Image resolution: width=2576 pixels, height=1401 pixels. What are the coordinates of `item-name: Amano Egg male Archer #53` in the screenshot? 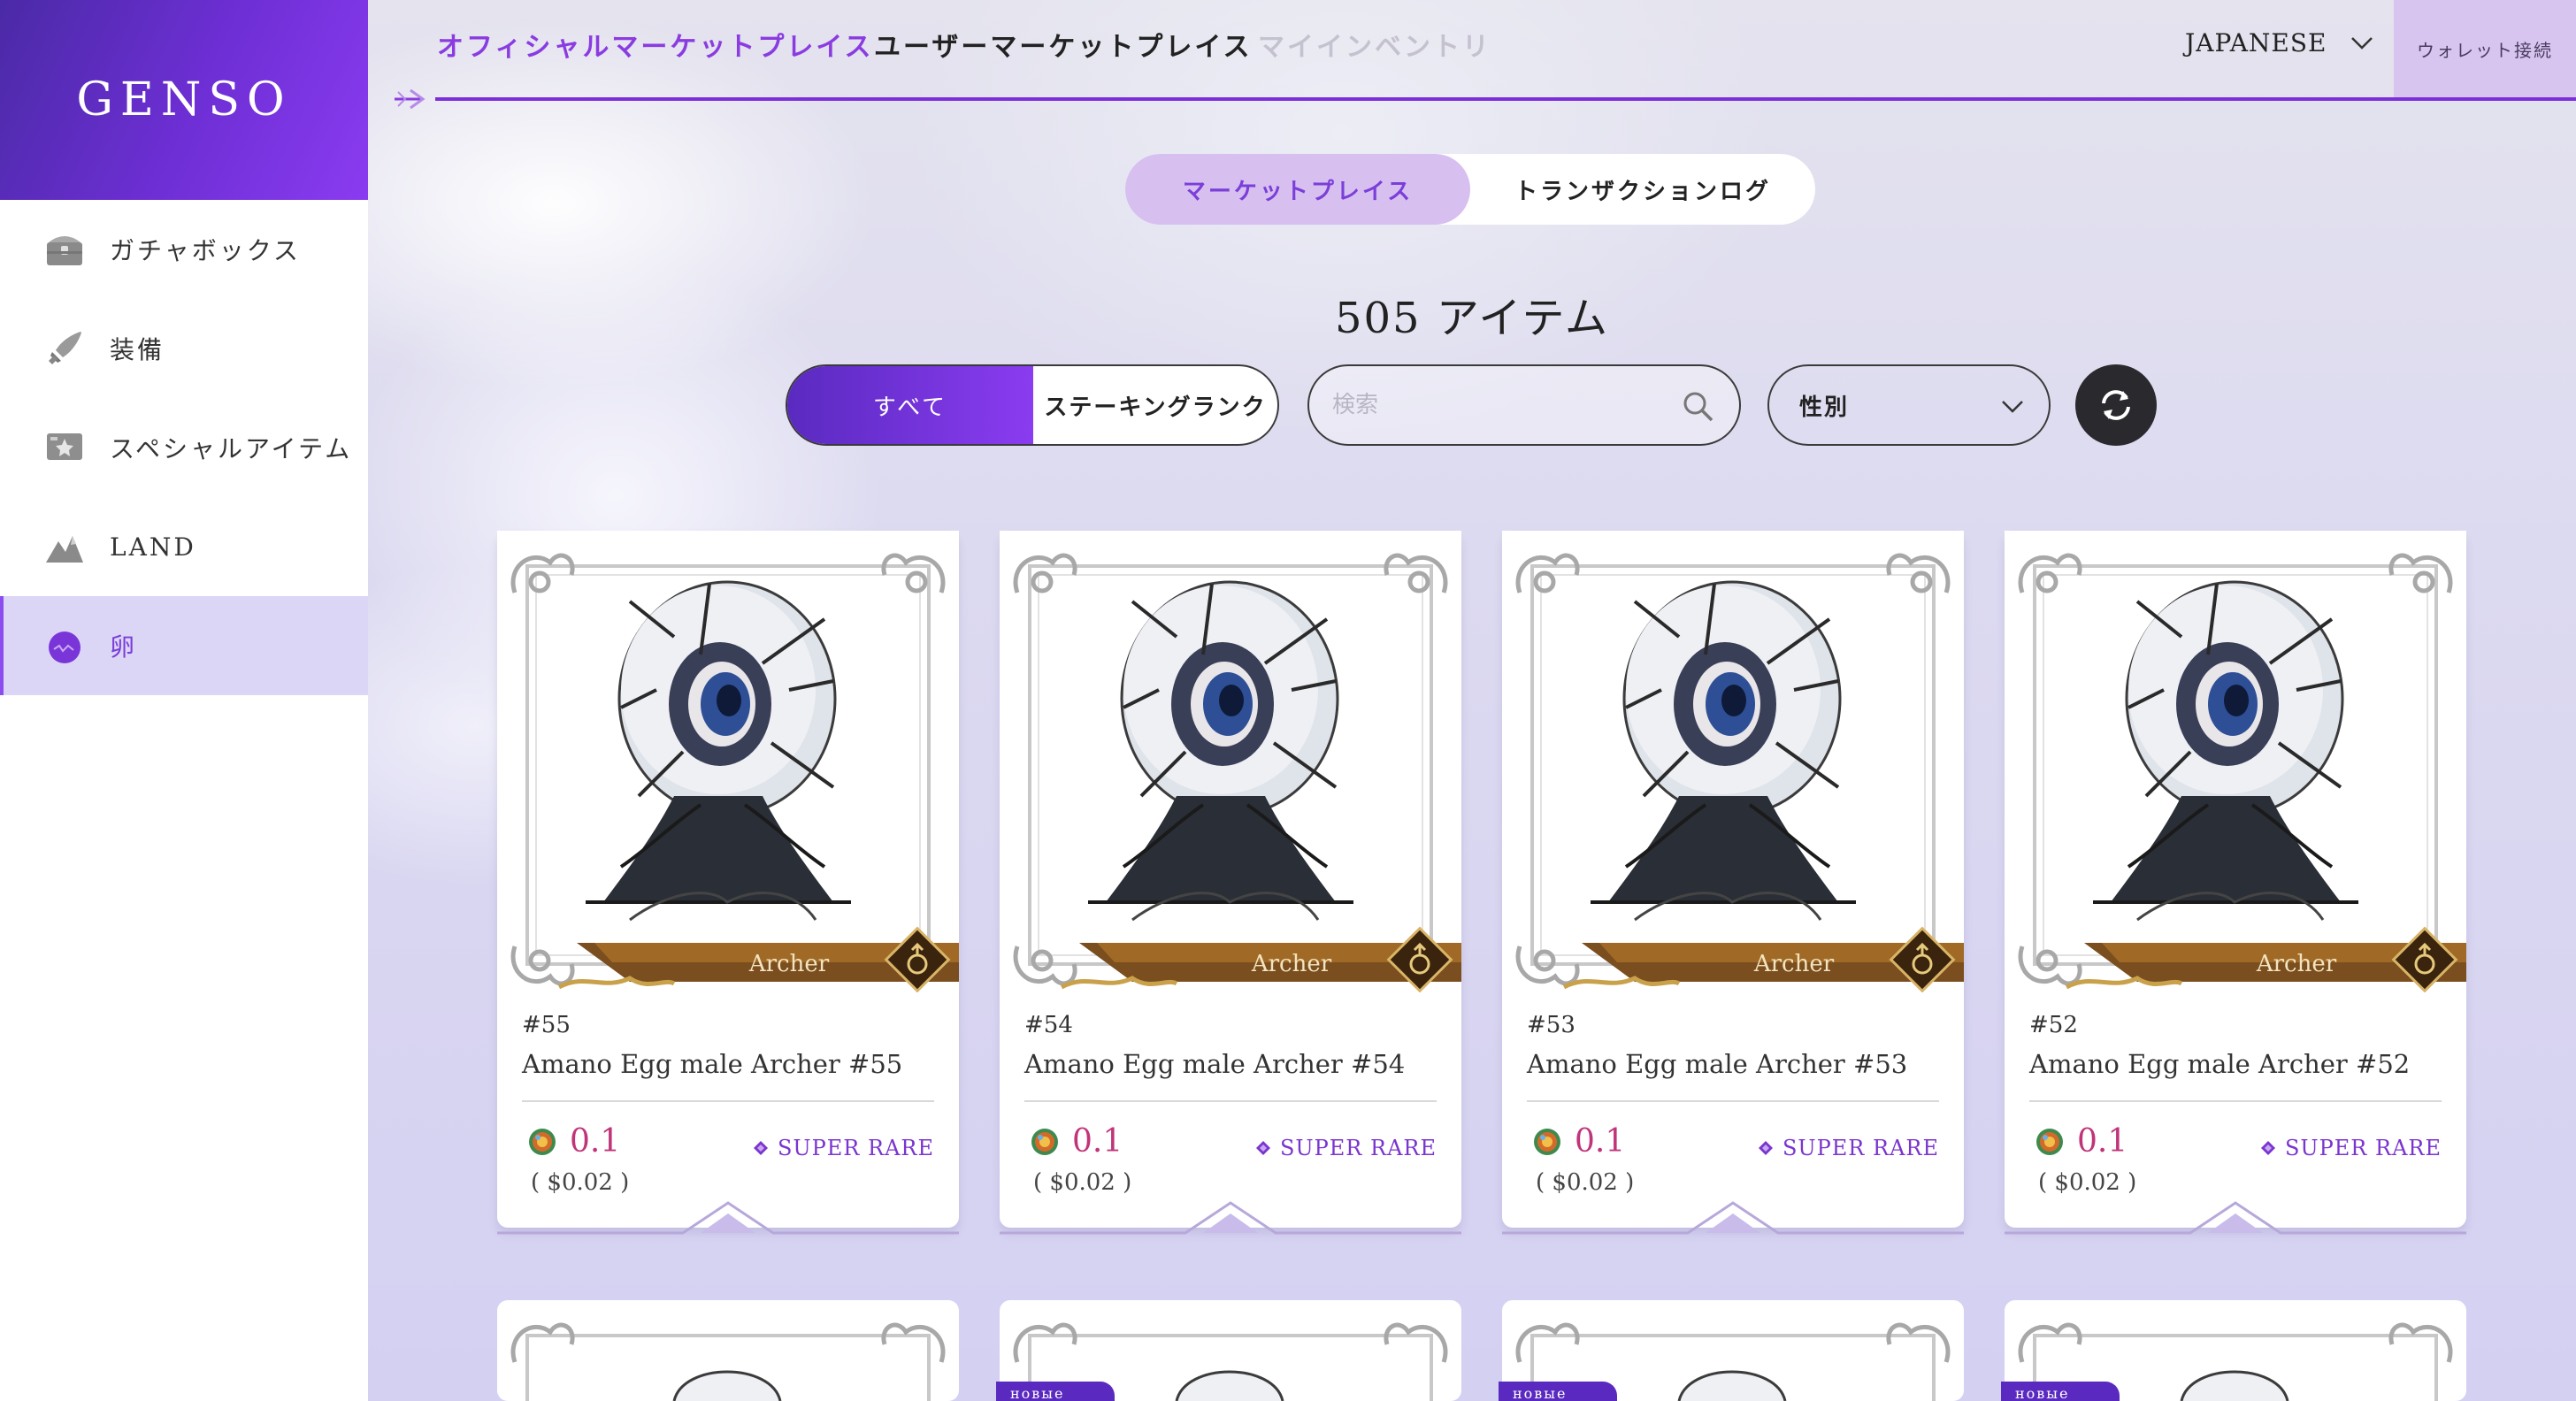 It's located at (1717, 1064).